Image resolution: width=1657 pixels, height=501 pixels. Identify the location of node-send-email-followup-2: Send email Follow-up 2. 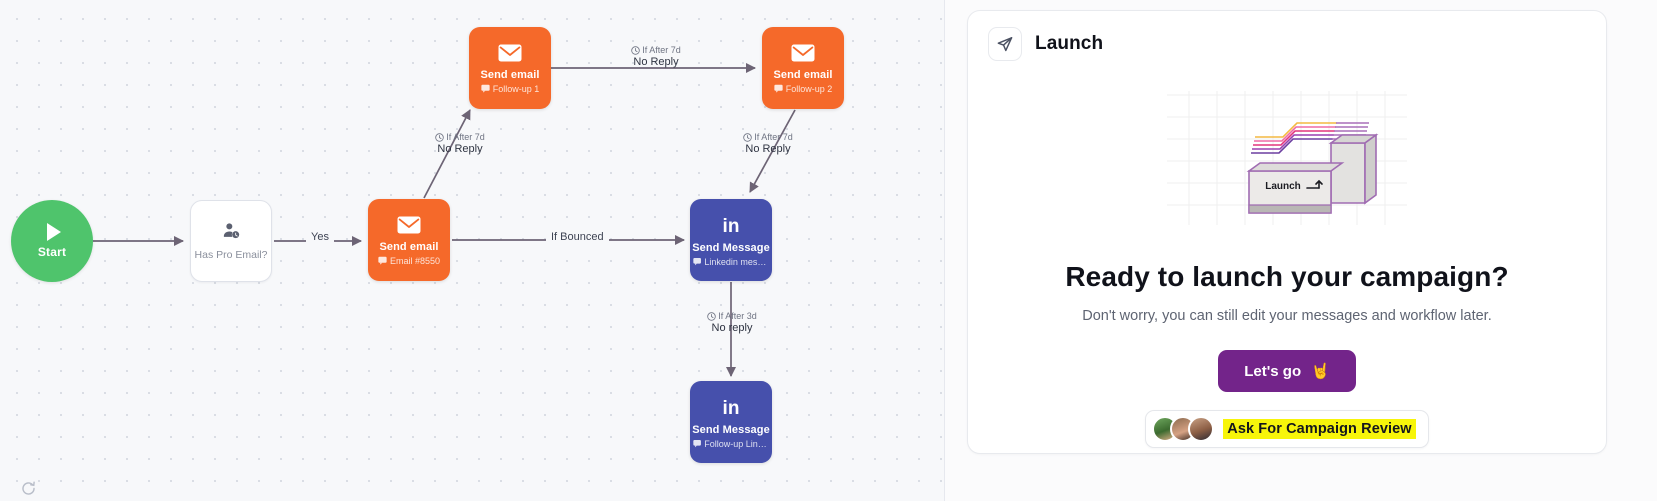
(803, 68).